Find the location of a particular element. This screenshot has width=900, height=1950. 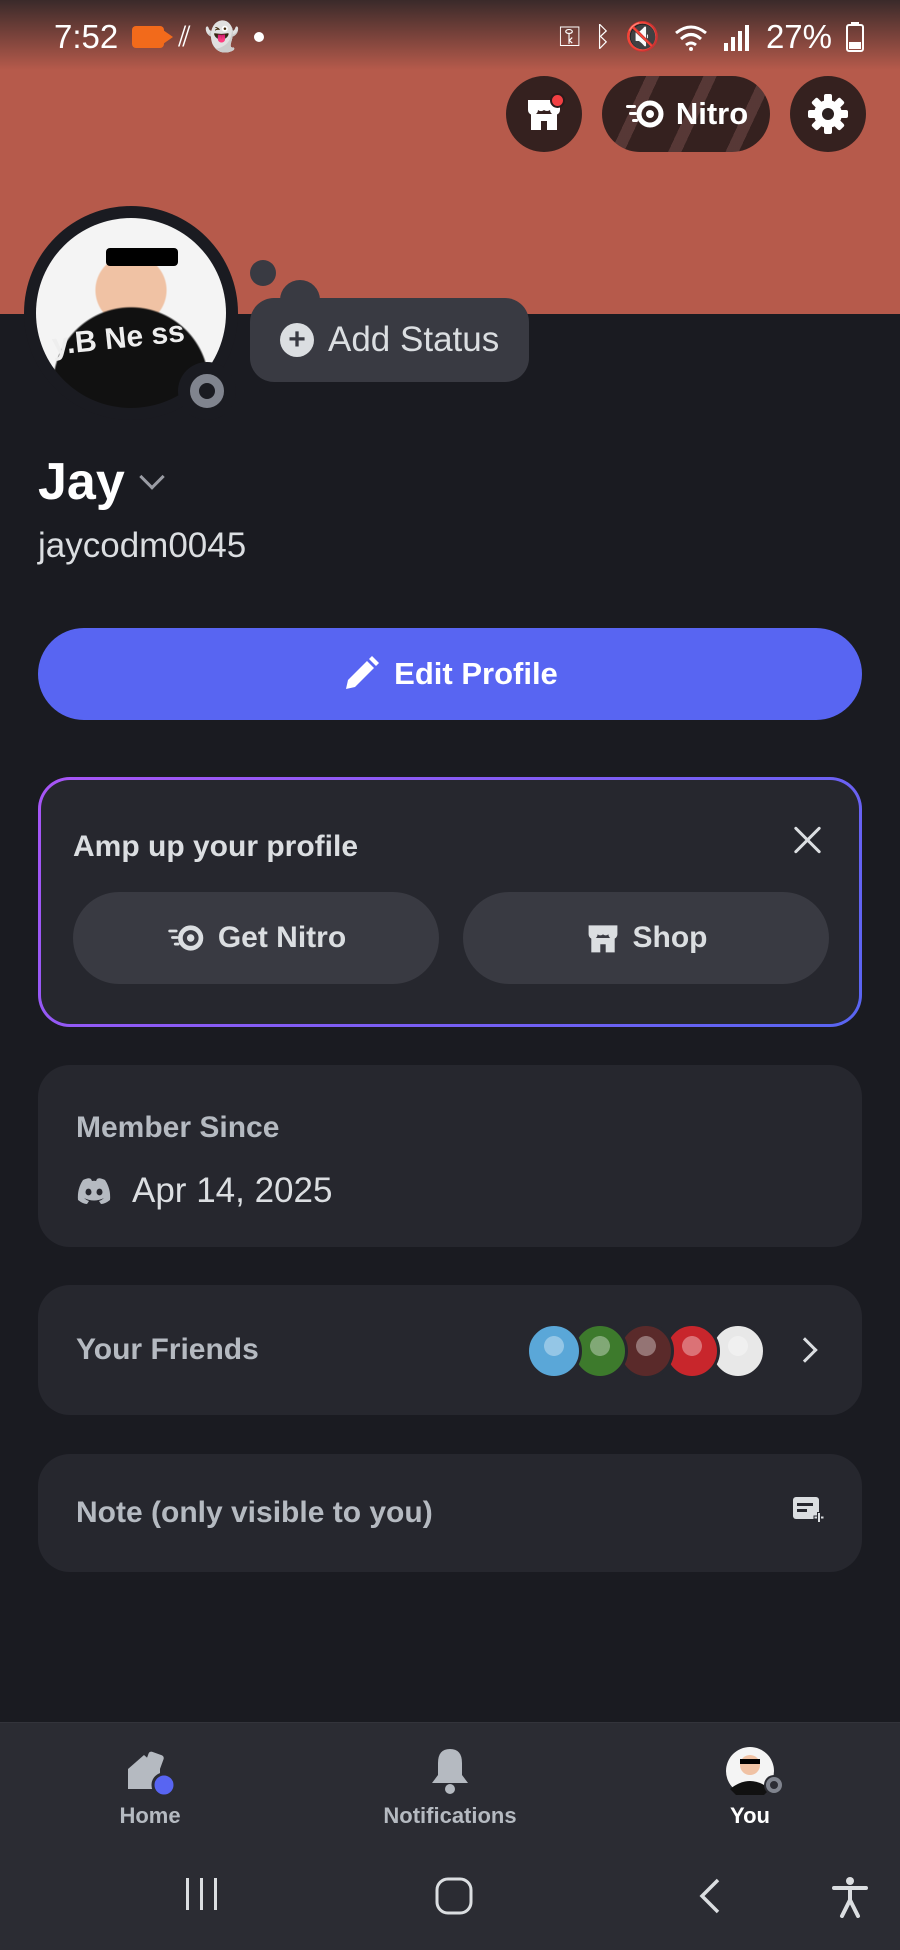

get-nitro-label: Get Nitro is located at coordinates (282, 937).